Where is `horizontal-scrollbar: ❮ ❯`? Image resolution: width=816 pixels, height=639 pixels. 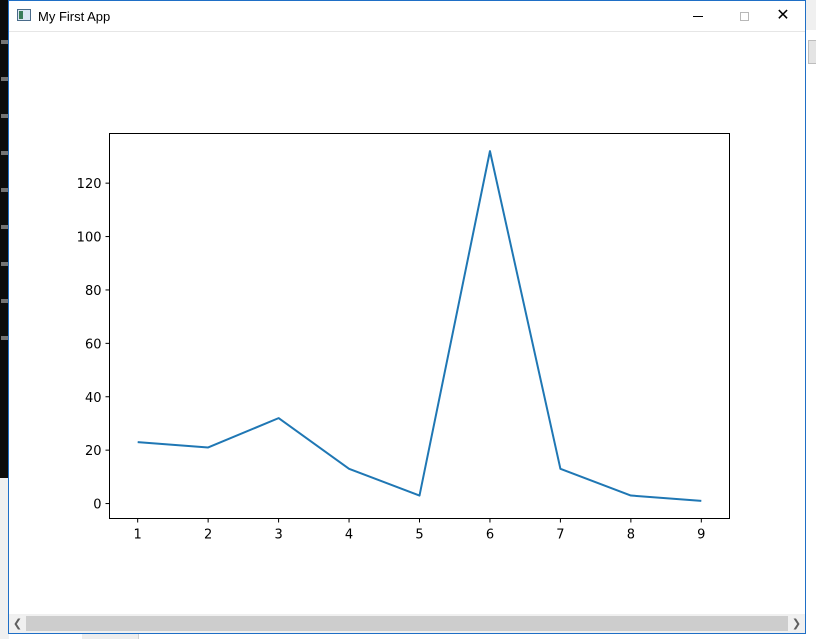
horizontal-scrollbar: ❮ ❯ is located at coordinates (407, 623).